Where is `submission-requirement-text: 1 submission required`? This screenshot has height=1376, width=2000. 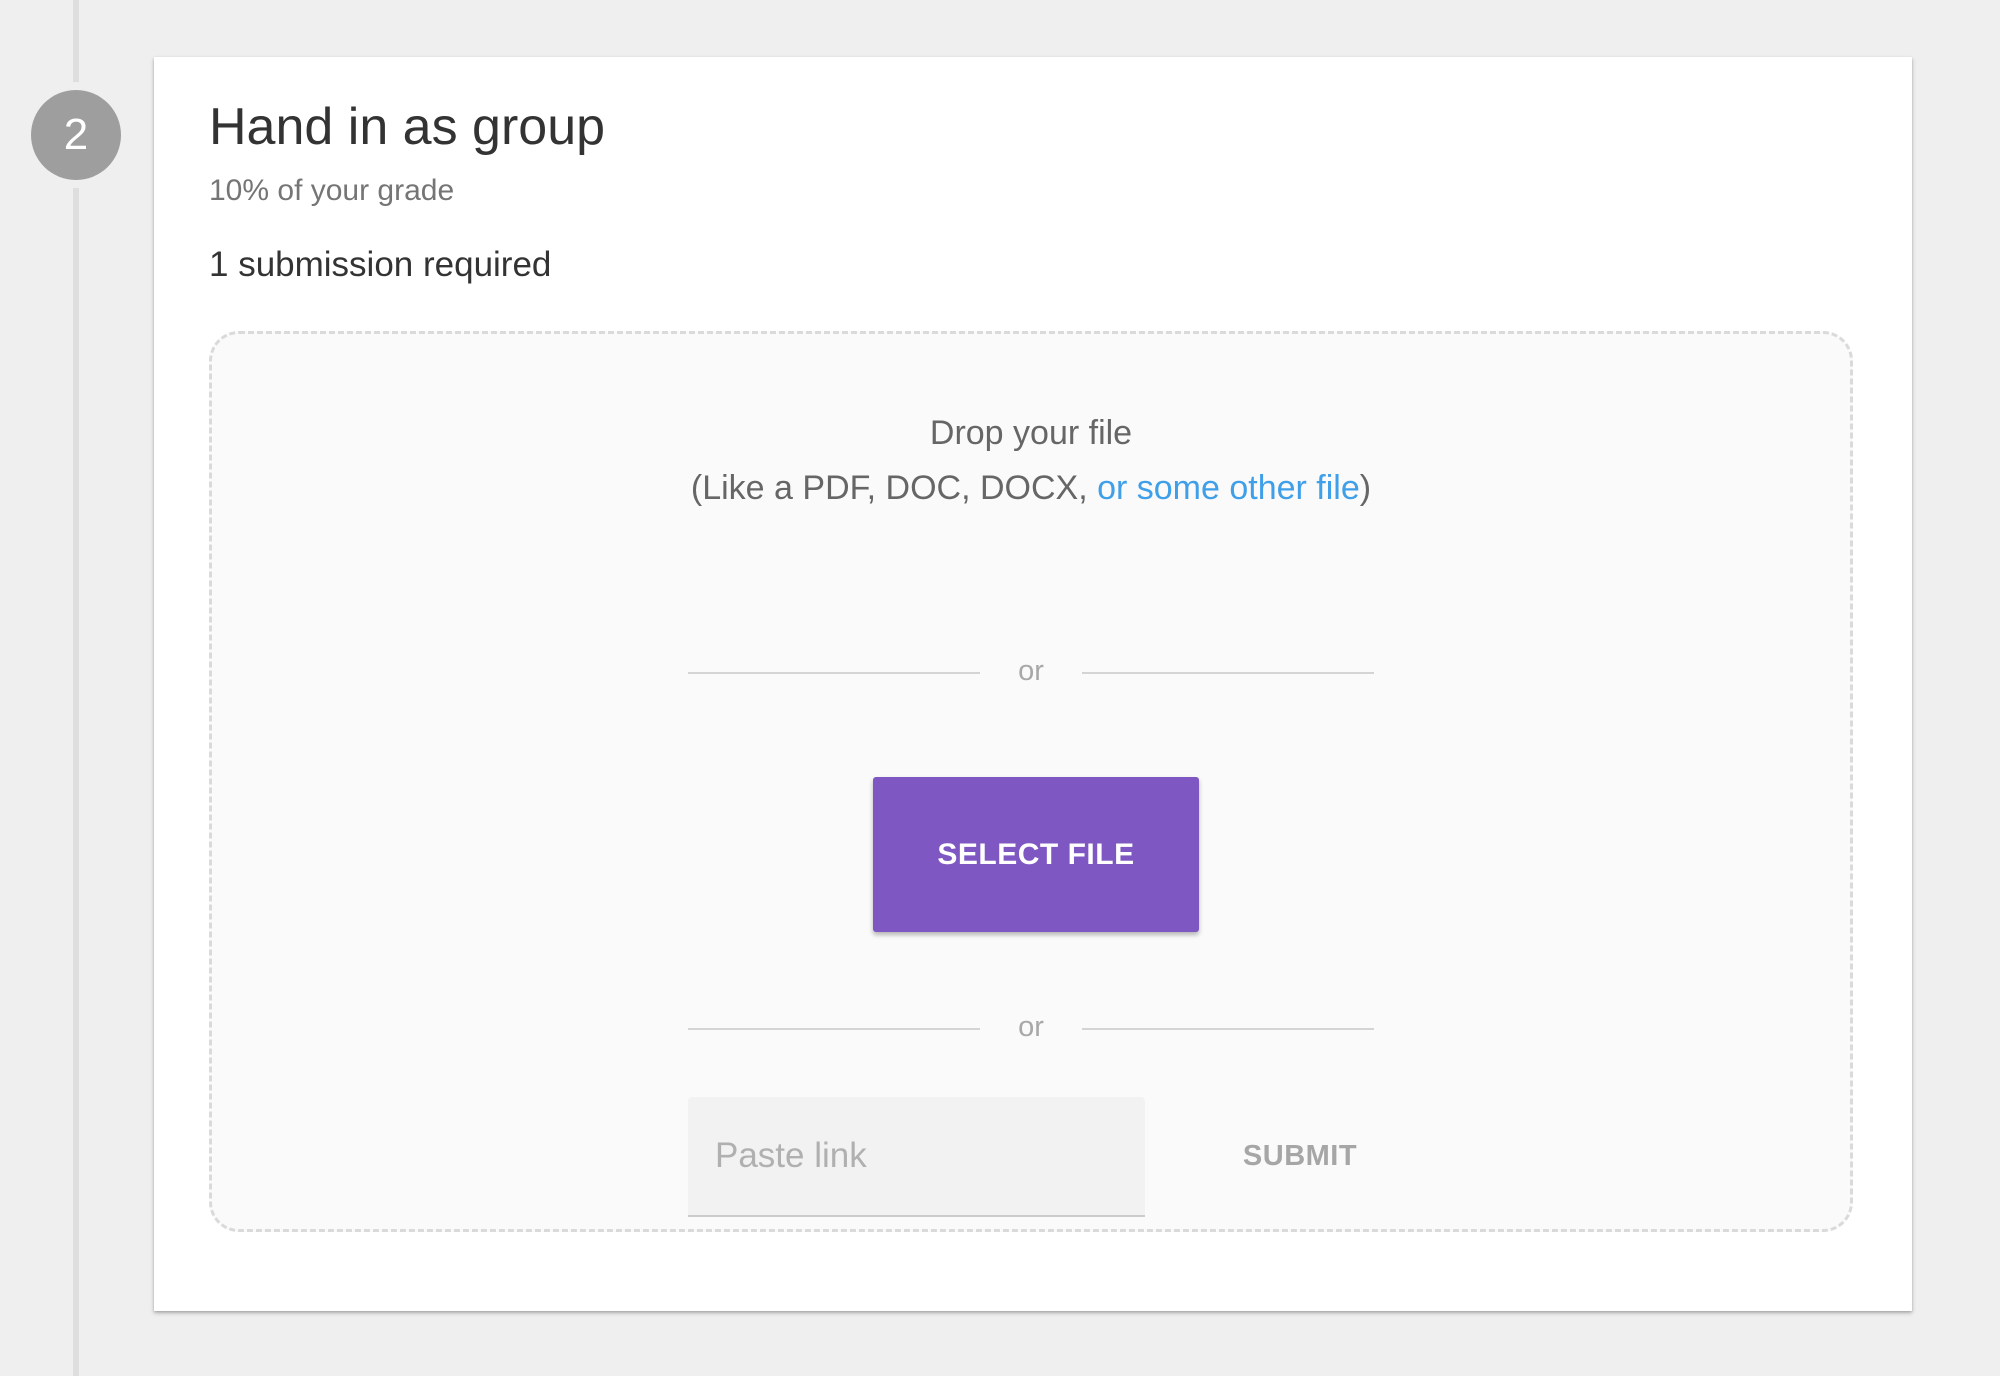
submission-requirement-text: 1 submission required is located at coordinates (380, 264).